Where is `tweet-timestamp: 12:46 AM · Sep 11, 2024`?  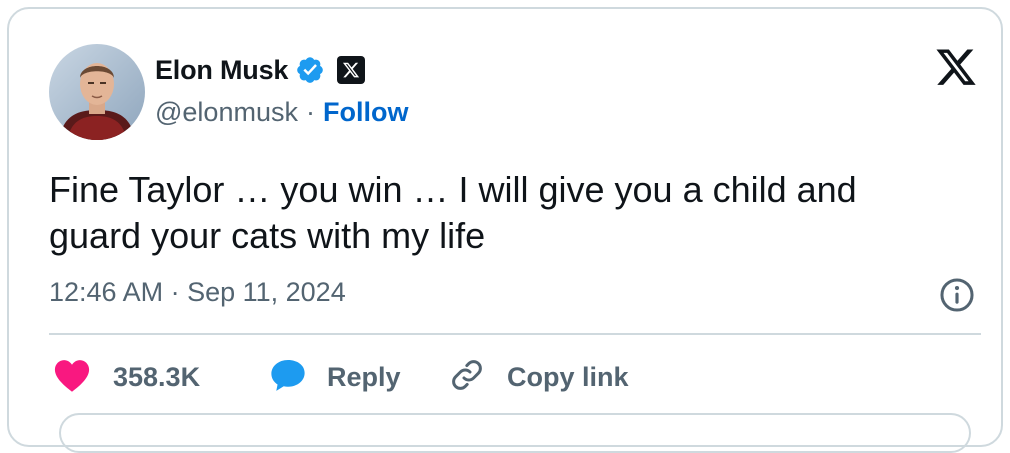 tweet-timestamp: 12:46 AM · Sep 11, 2024 is located at coordinates (197, 292).